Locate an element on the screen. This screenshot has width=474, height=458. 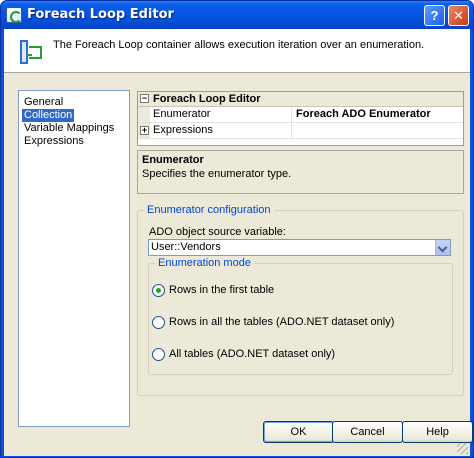
title-help-button: ? is located at coordinates (434, 15).